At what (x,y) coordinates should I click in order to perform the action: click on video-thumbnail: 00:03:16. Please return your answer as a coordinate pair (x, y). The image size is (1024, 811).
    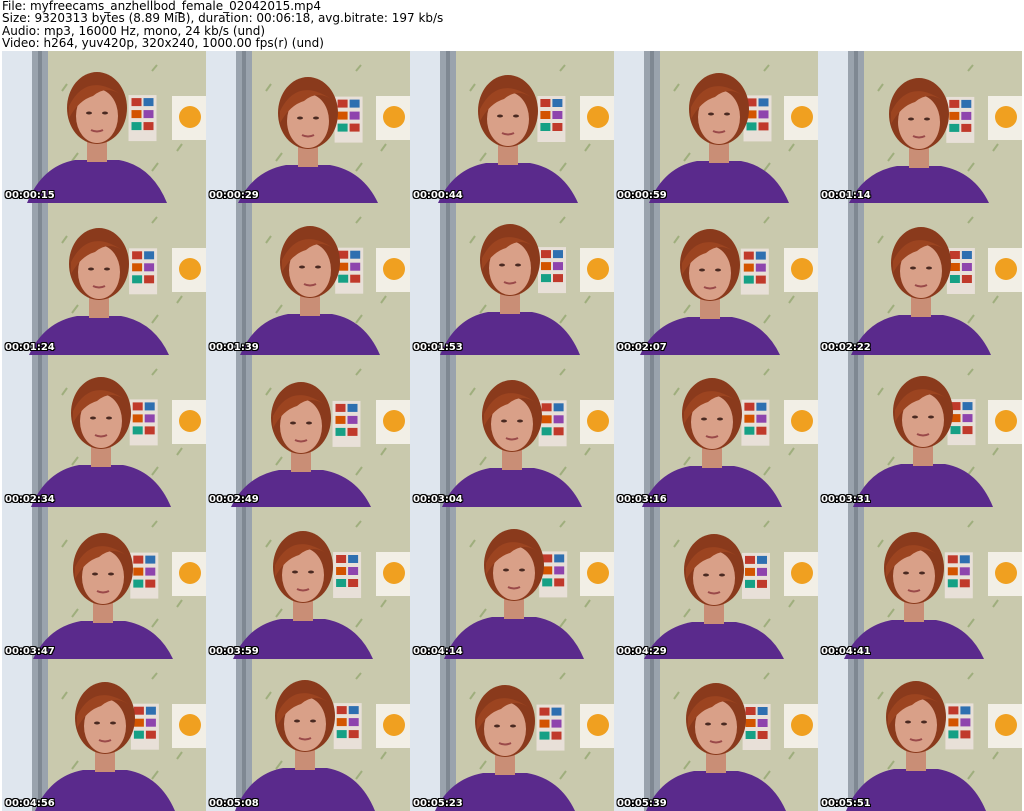
    Looking at the image, I should click on (716, 431).